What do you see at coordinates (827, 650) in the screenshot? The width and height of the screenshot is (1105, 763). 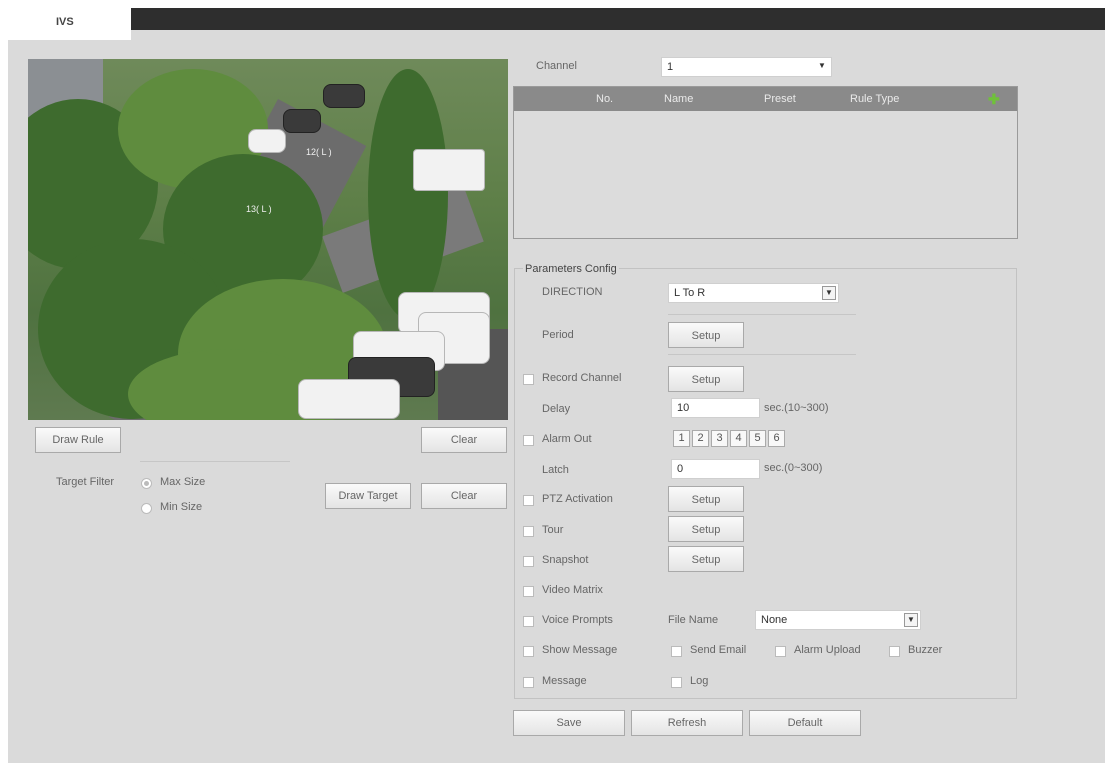 I see `alarm-upload-label: Alarm Upload` at bounding box center [827, 650].